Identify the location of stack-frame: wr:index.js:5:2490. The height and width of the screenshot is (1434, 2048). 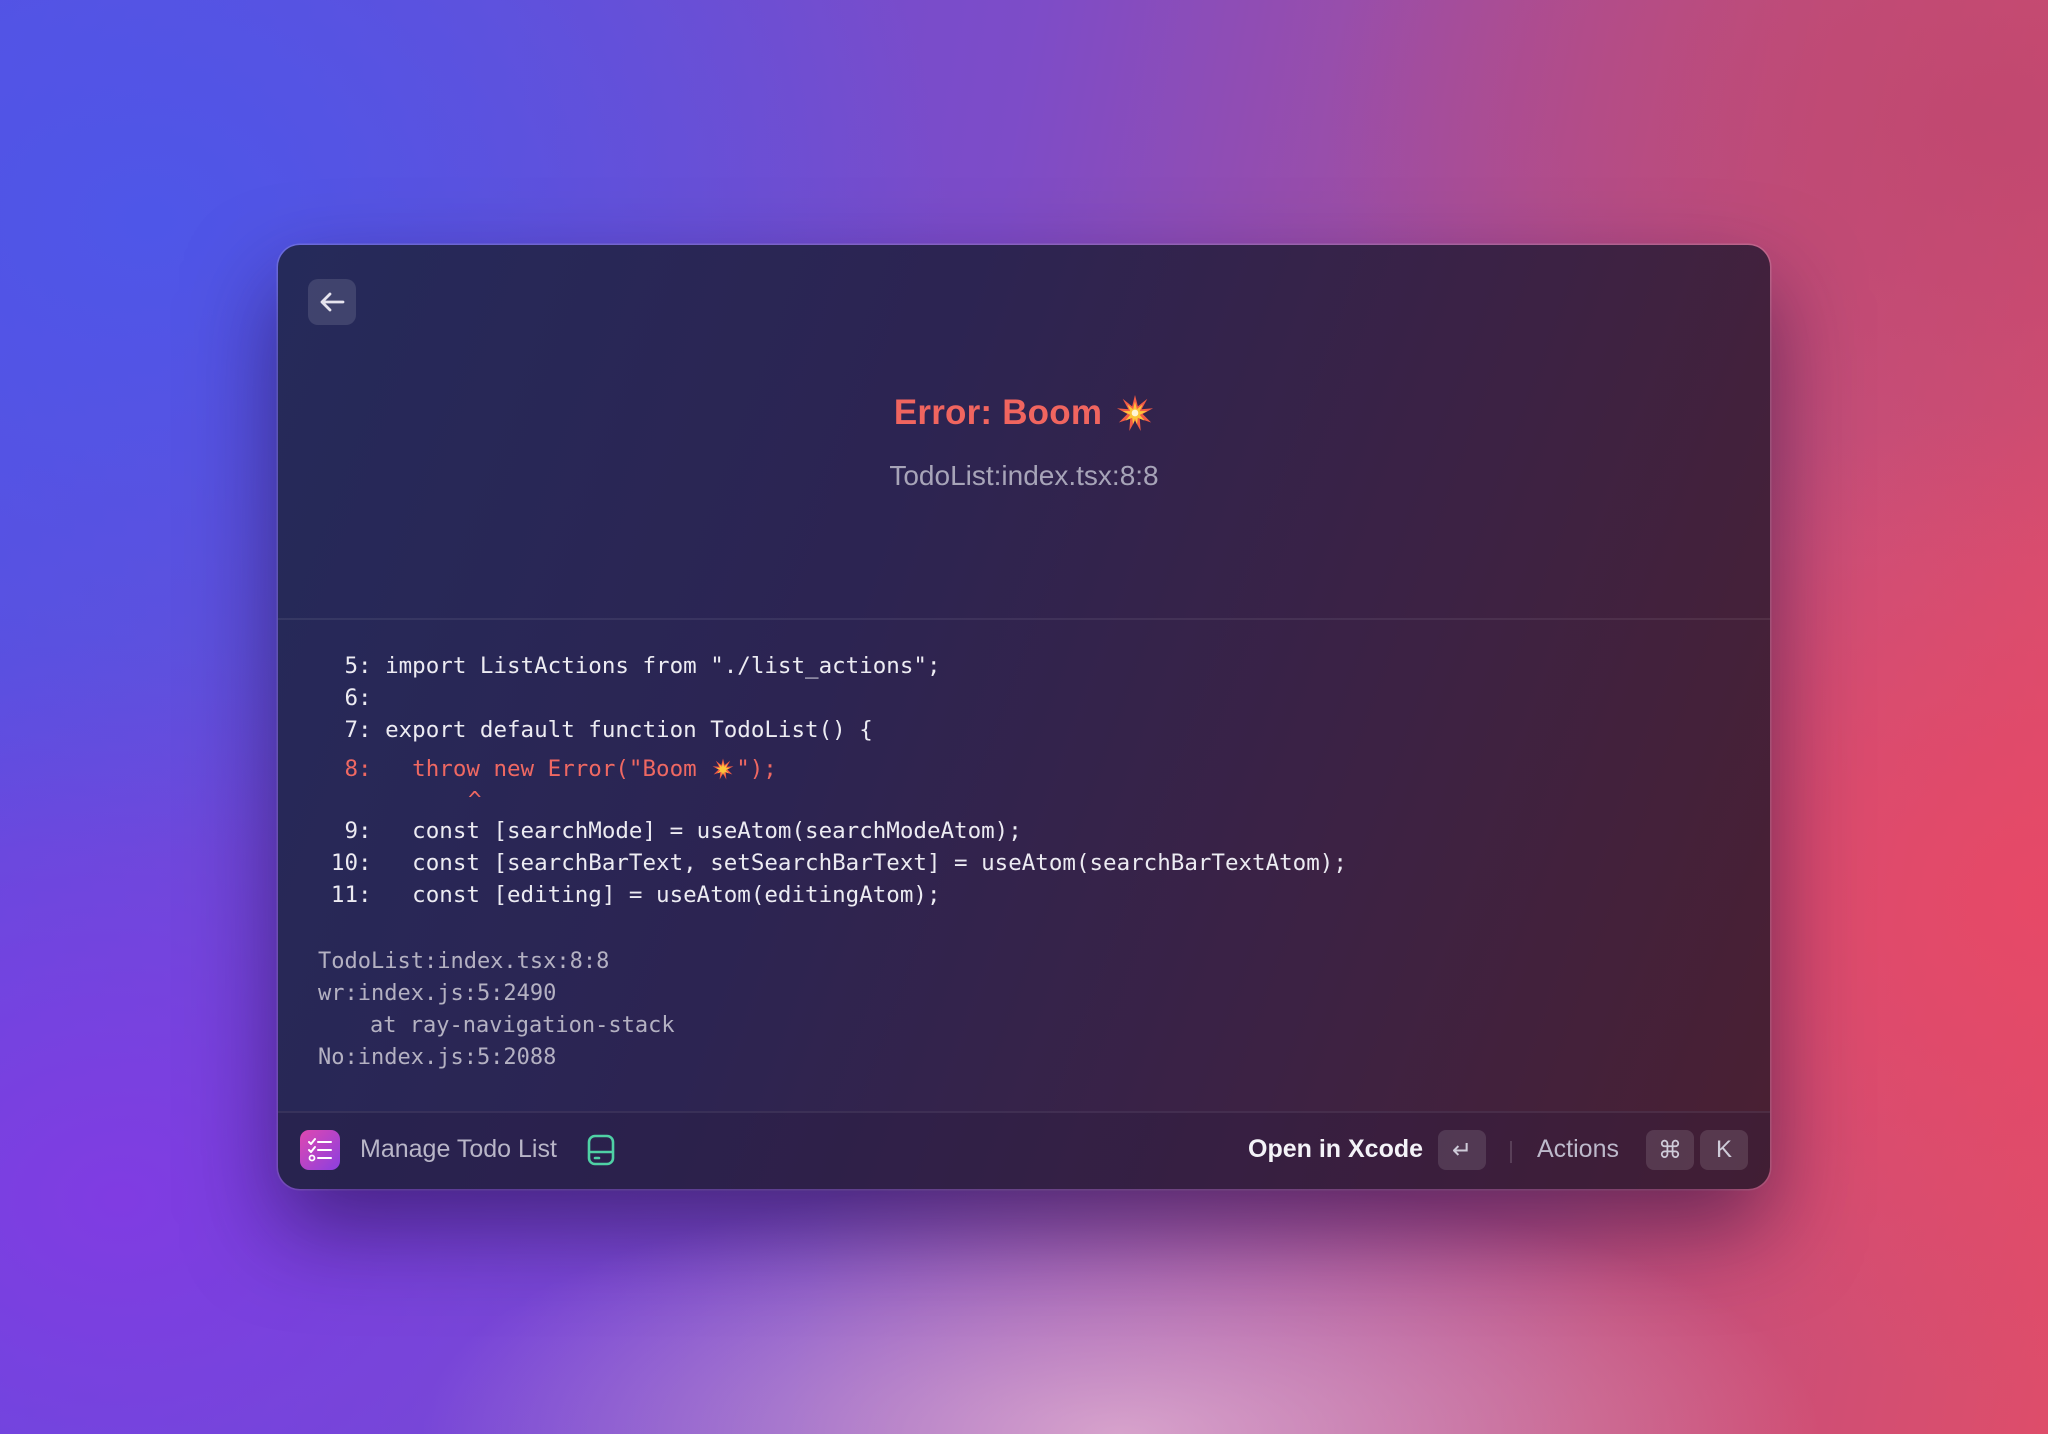
(437, 993).